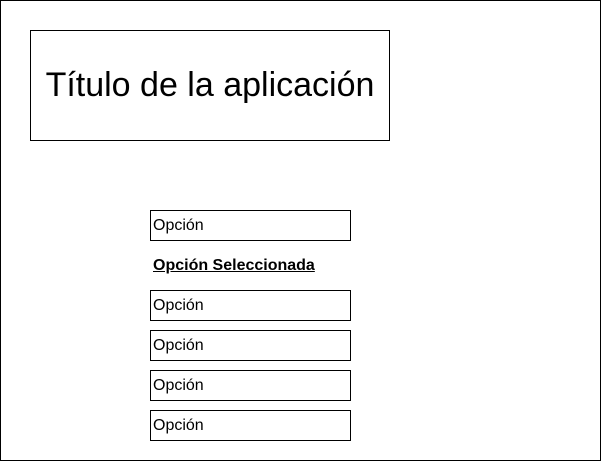 The image size is (601, 461). Describe the element at coordinates (250, 425) in the screenshot. I see `menu-option-6: Opción` at that location.